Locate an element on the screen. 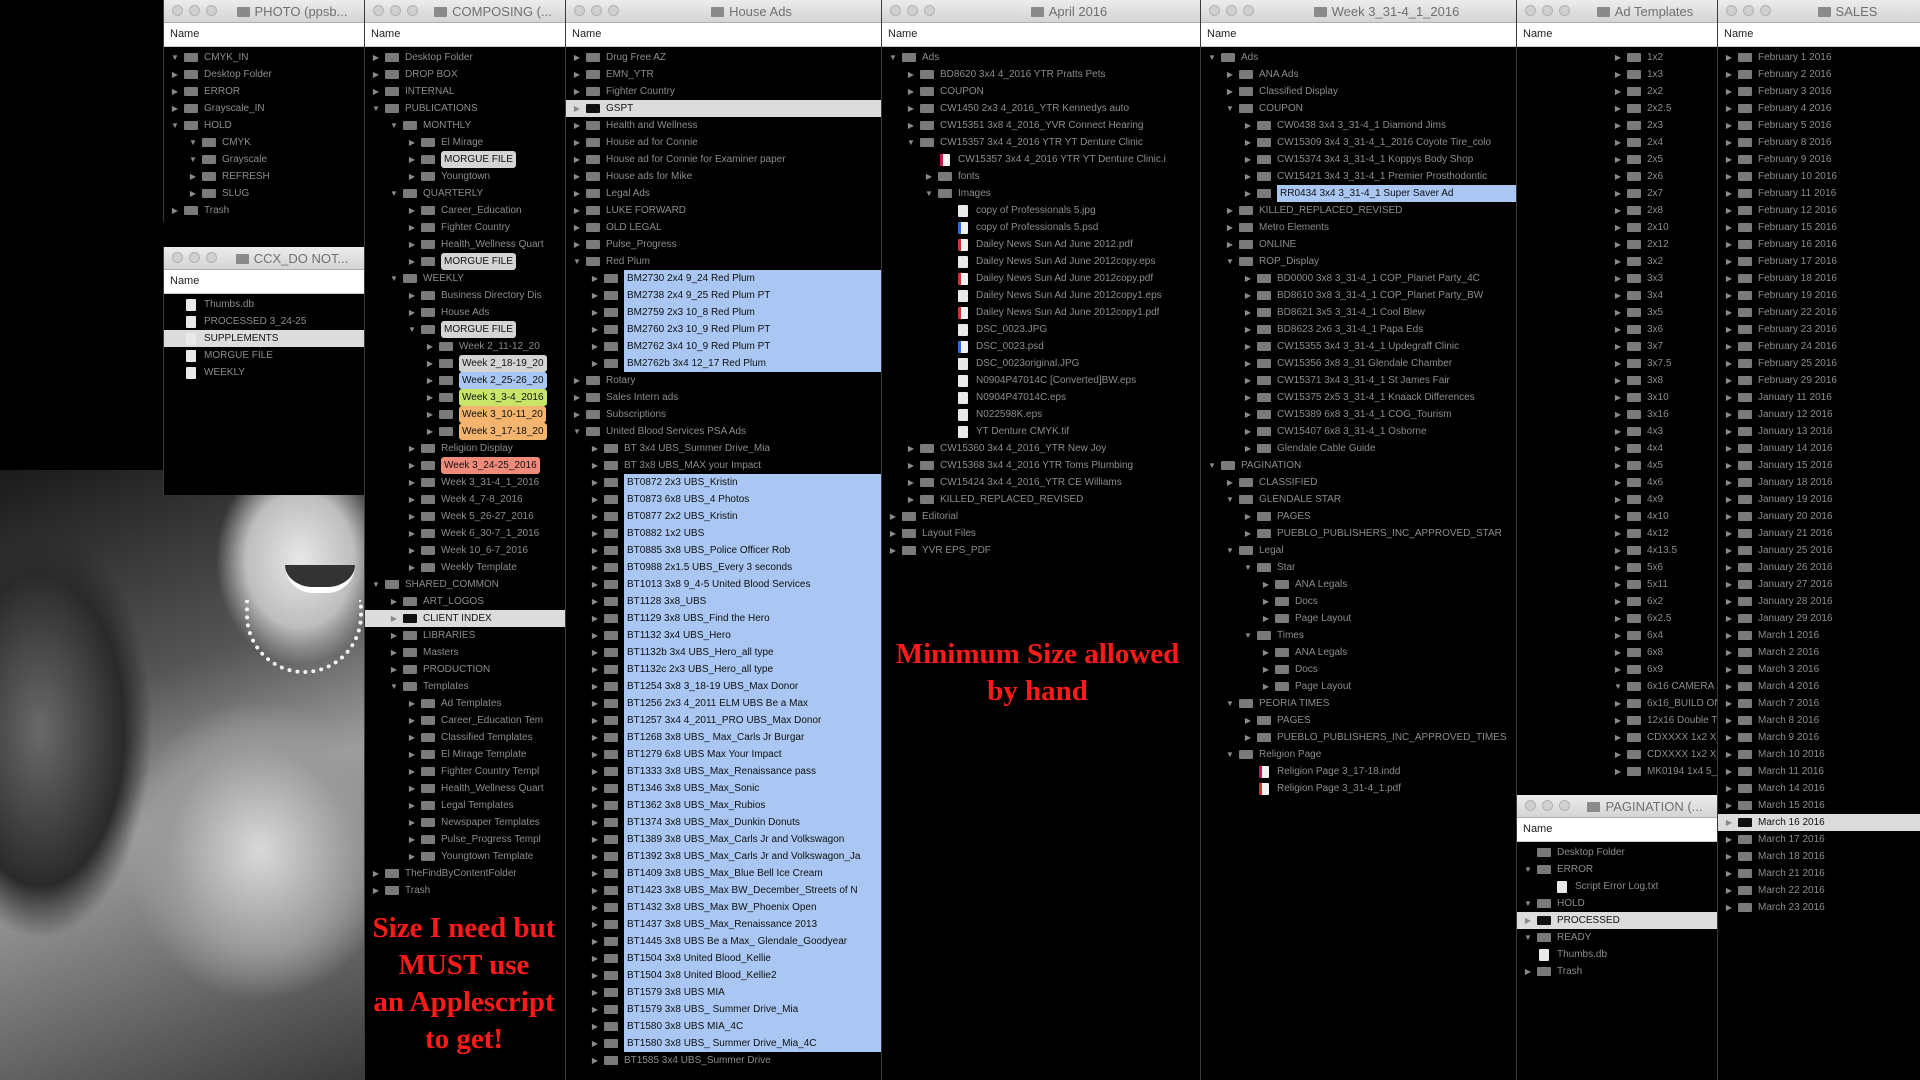 This screenshot has height=1080, width=1920. file-row: ▶ BT1362 3x8 UBS_Max_Rubios is located at coordinates (723, 805).